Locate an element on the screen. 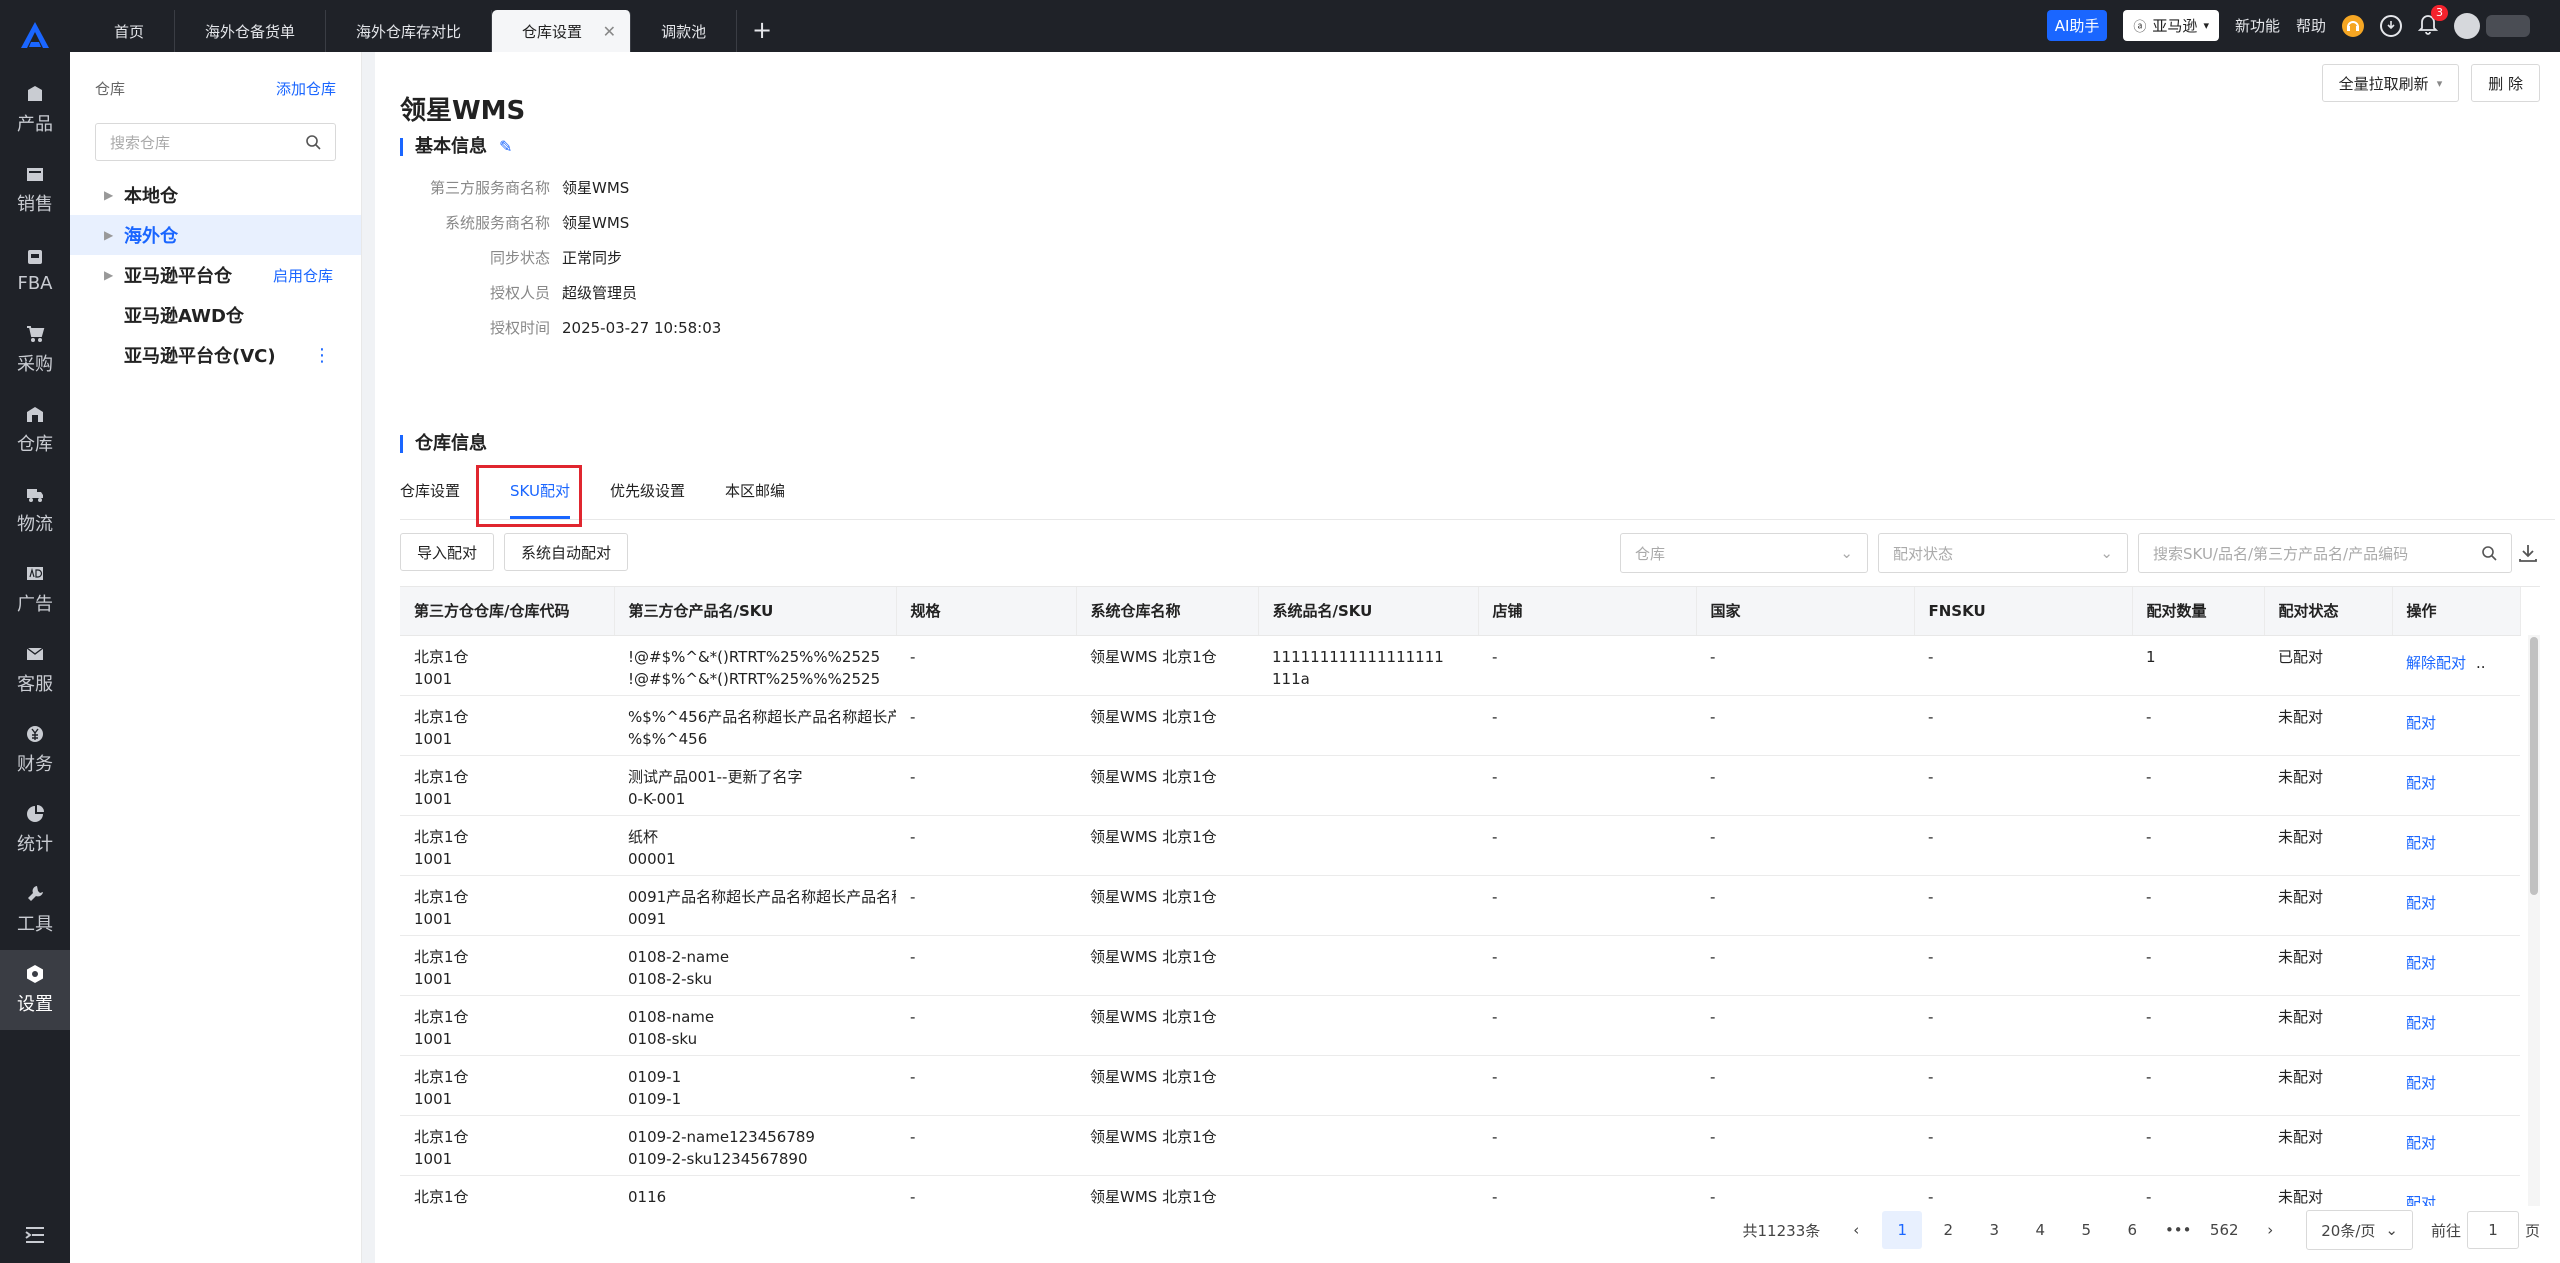  download-center-icon is located at coordinates (2391, 25).